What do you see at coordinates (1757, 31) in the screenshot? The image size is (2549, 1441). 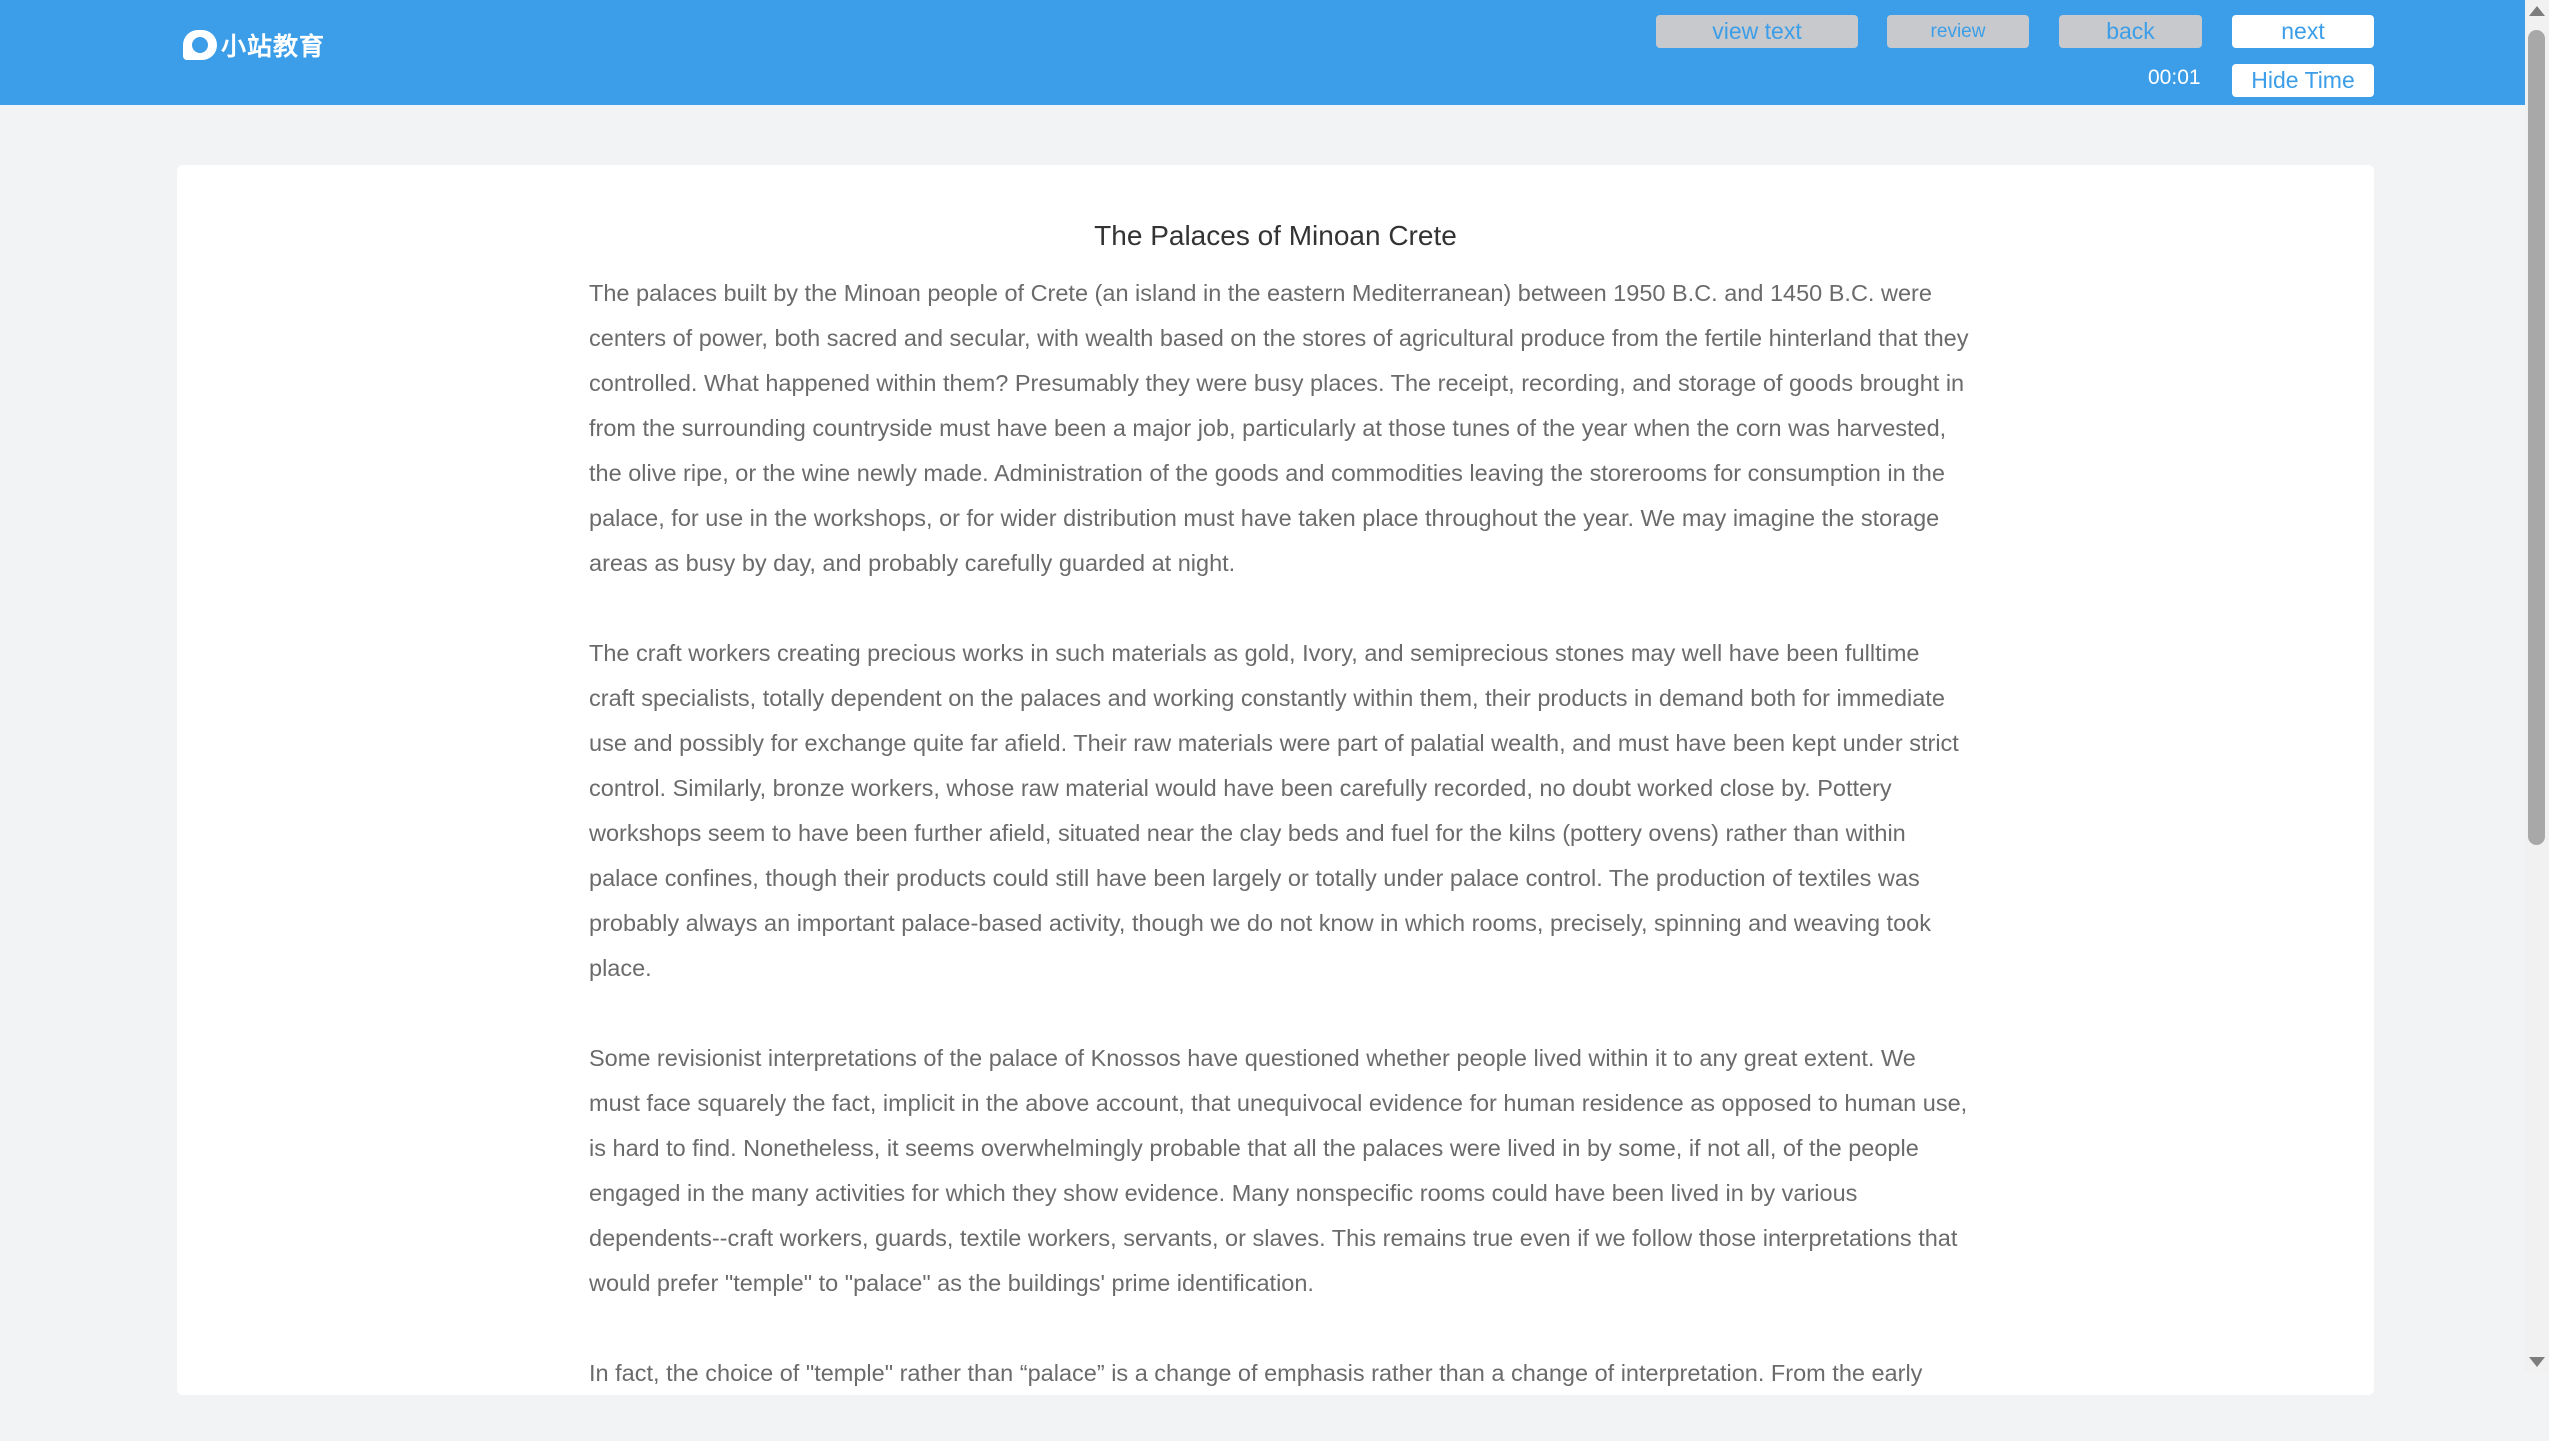 I see `view-text-button: view text` at bounding box center [1757, 31].